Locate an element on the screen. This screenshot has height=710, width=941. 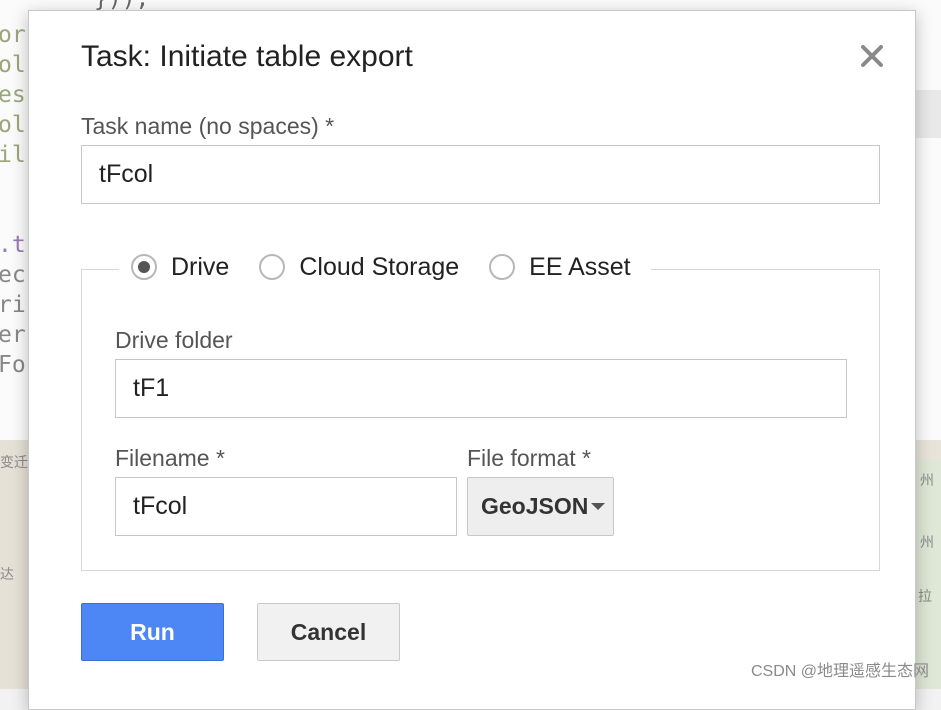
drive-folder-input is located at coordinates (481, 388).